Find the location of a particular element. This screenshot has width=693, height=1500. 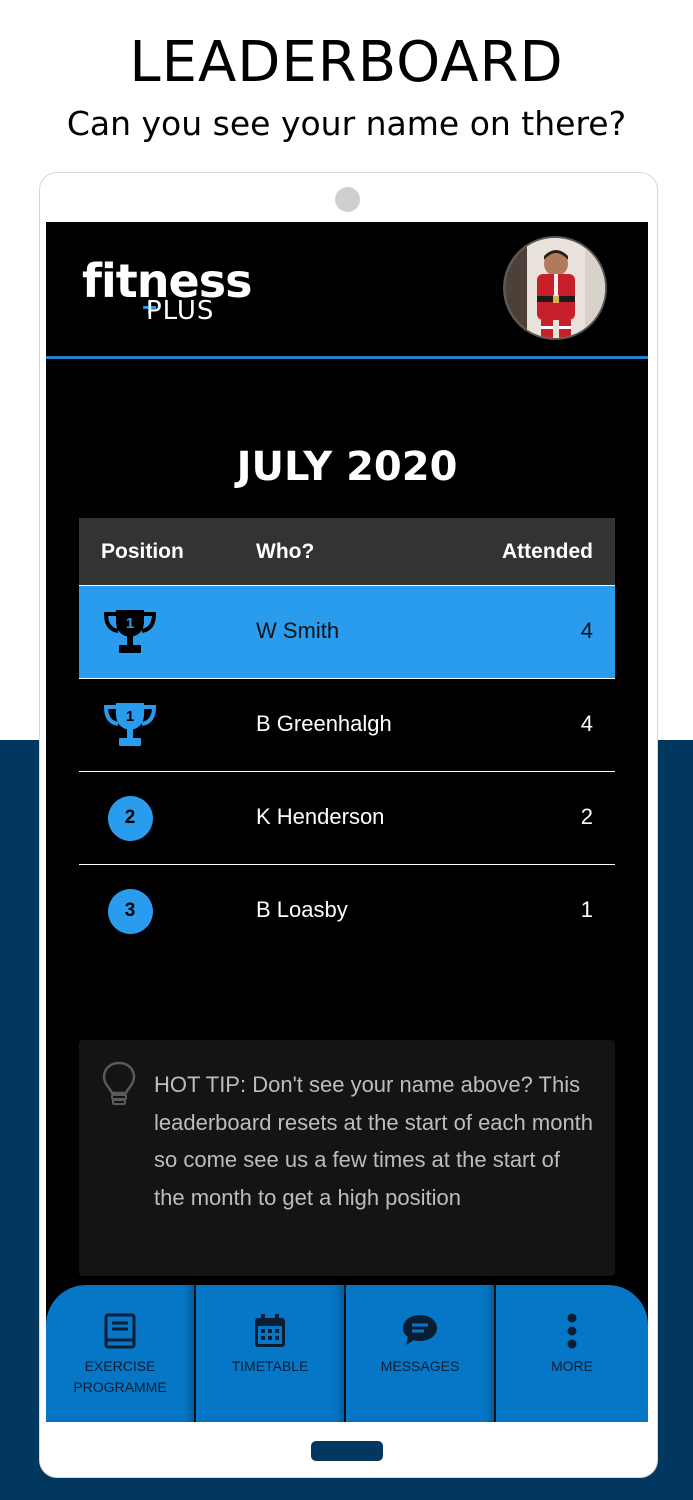

nav-label: EXERCISE PROGRAMME is located at coordinates (120, 1376).